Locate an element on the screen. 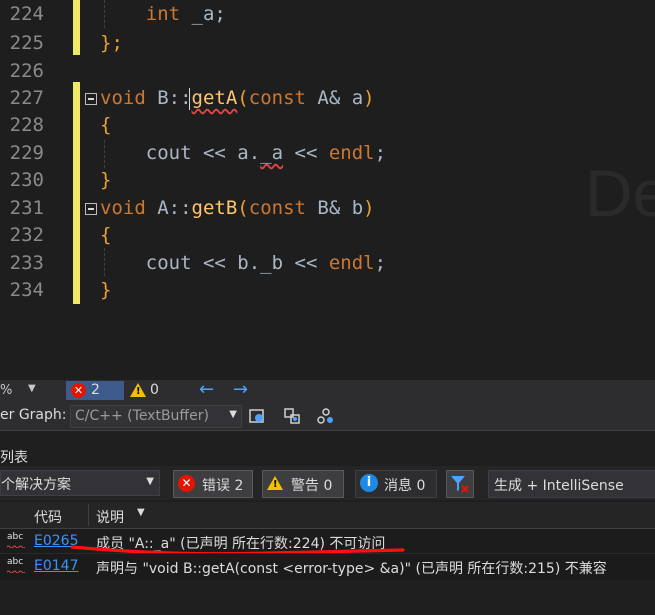  code-text: cout << a._a << endl; is located at coordinates (243, 153).